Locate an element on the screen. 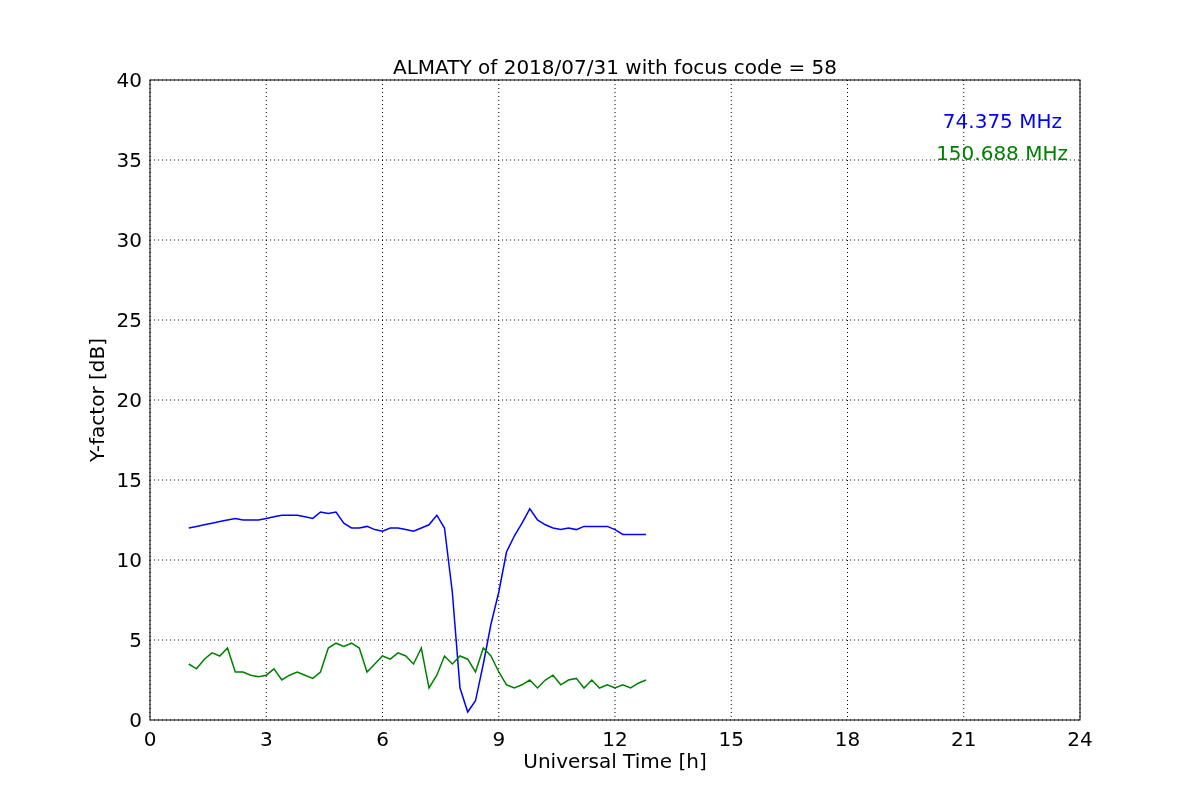 This screenshot has height=800, width=1200. y-tick-label: 35 is located at coordinates (129, 160).